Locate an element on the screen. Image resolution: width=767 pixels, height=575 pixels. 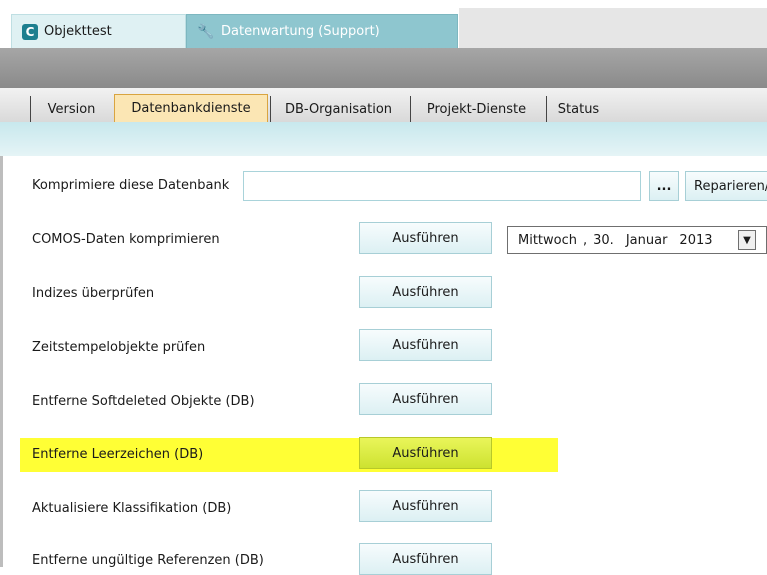
tools-icon: 🔧 is located at coordinates (206, 31).